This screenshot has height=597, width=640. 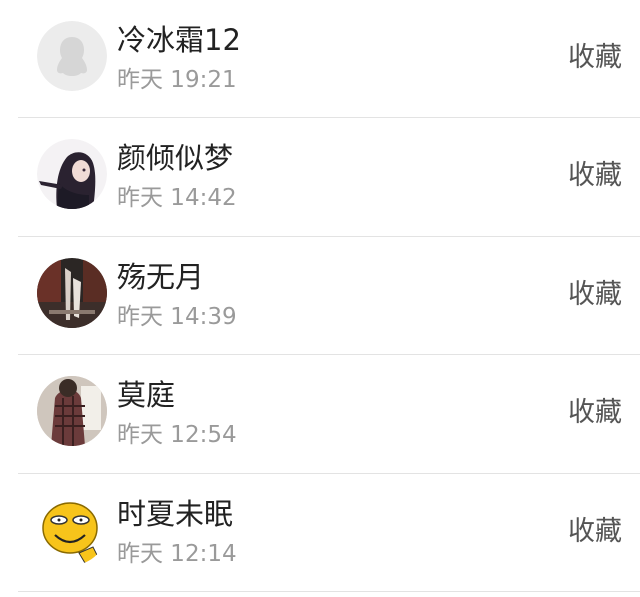 I want to click on user-name: 冷冰霜12, so click(x=179, y=40).